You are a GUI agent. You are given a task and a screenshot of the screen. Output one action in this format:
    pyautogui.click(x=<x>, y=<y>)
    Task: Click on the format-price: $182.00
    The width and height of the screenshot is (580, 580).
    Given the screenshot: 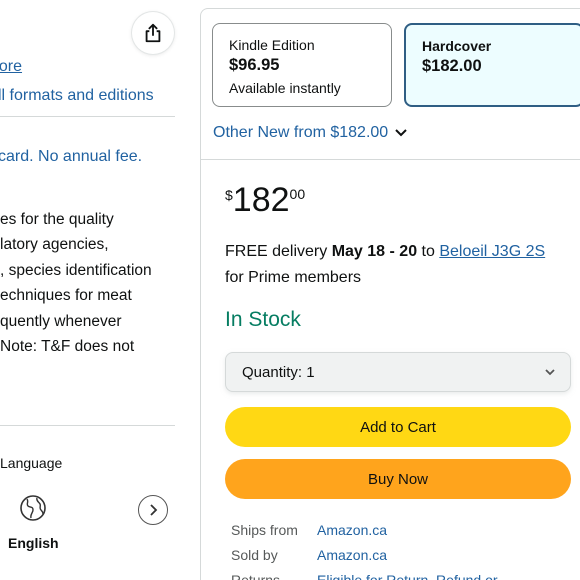 What is the action you would take?
    pyautogui.click(x=452, y=66)
    